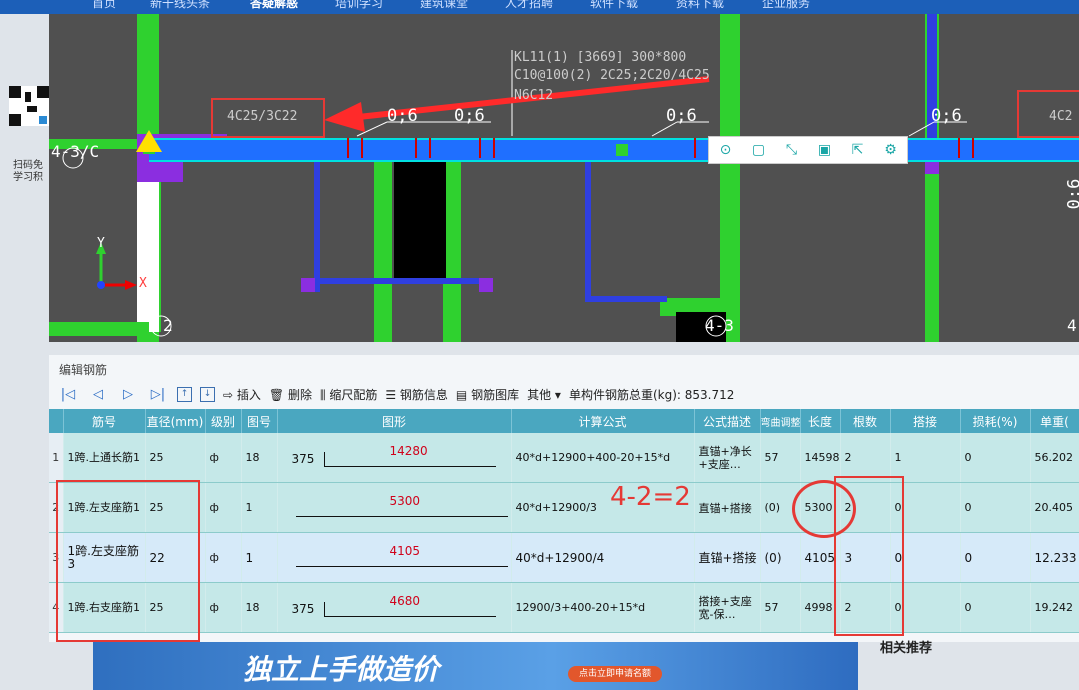  What do you see at coordinates (175, 458) in the screenshot?
I see `cell-diameter: 25` at bounding box center [175, 458].